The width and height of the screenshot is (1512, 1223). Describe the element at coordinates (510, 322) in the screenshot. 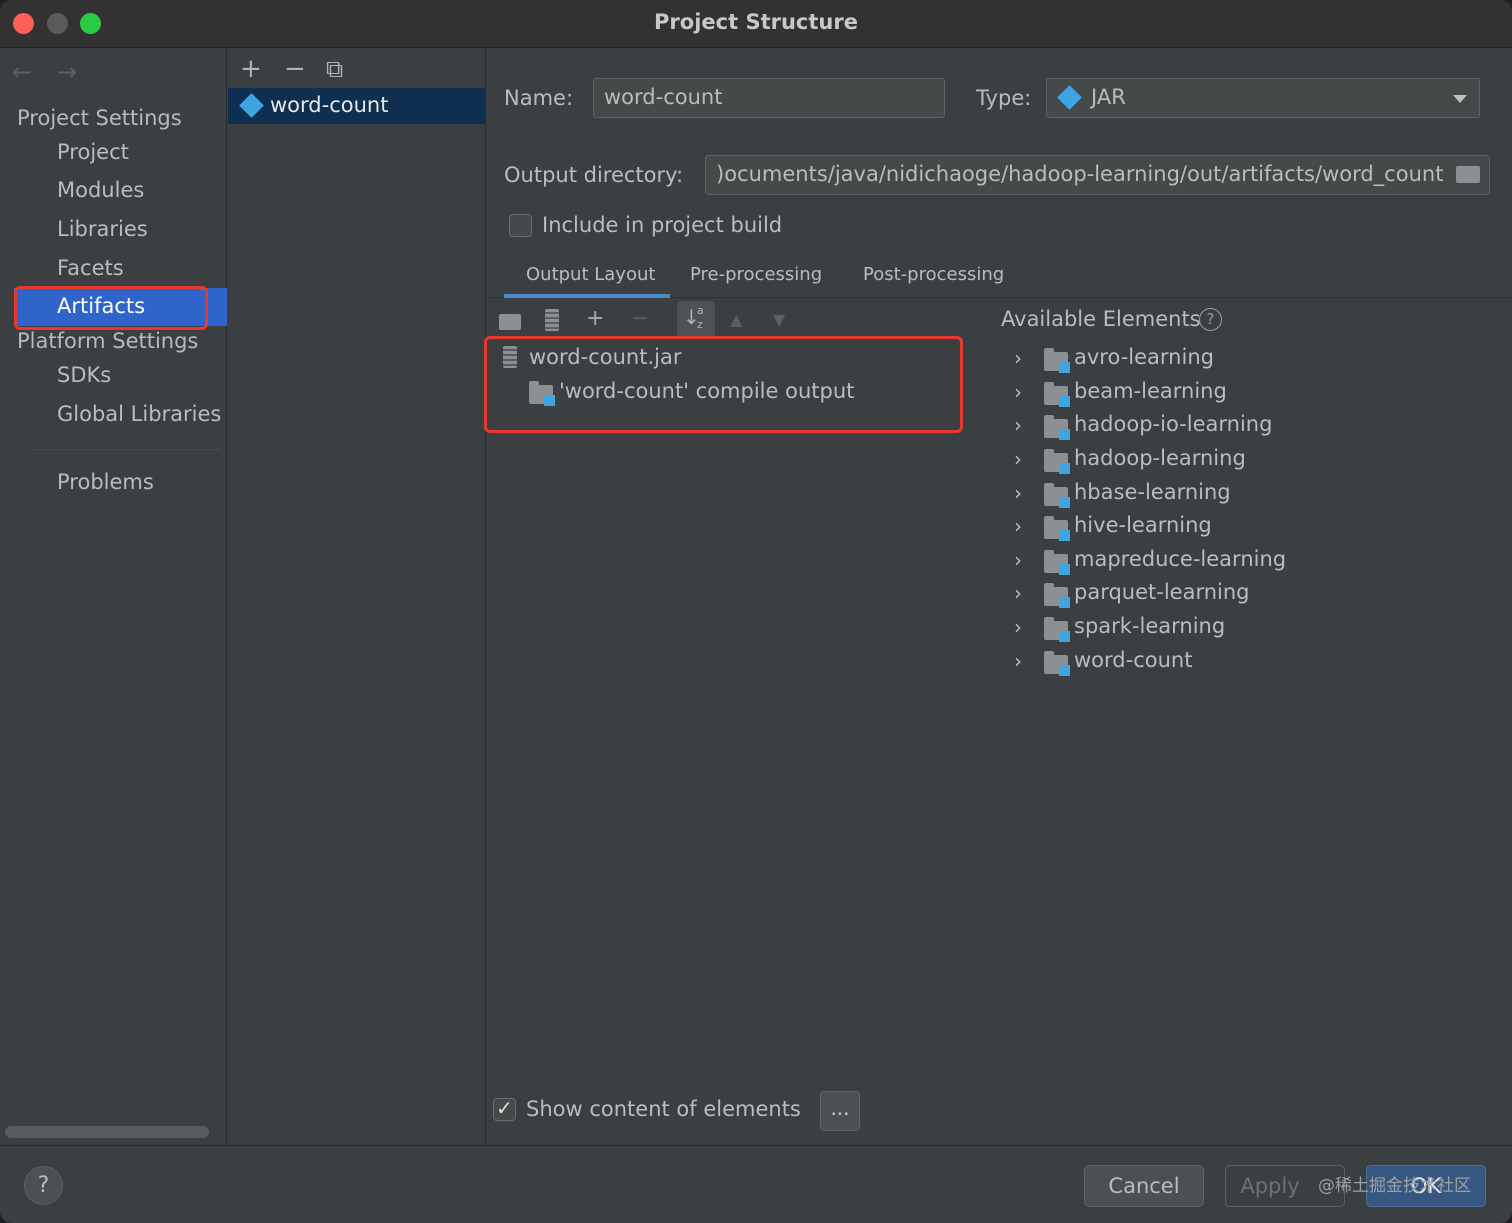

I see `create-directory-icon` at that location.